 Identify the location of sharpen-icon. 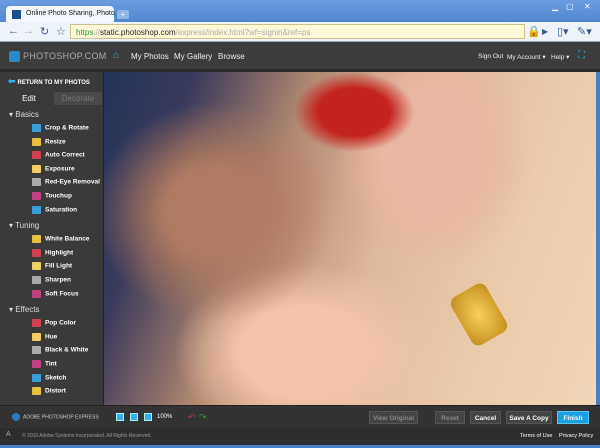
(36, 280).